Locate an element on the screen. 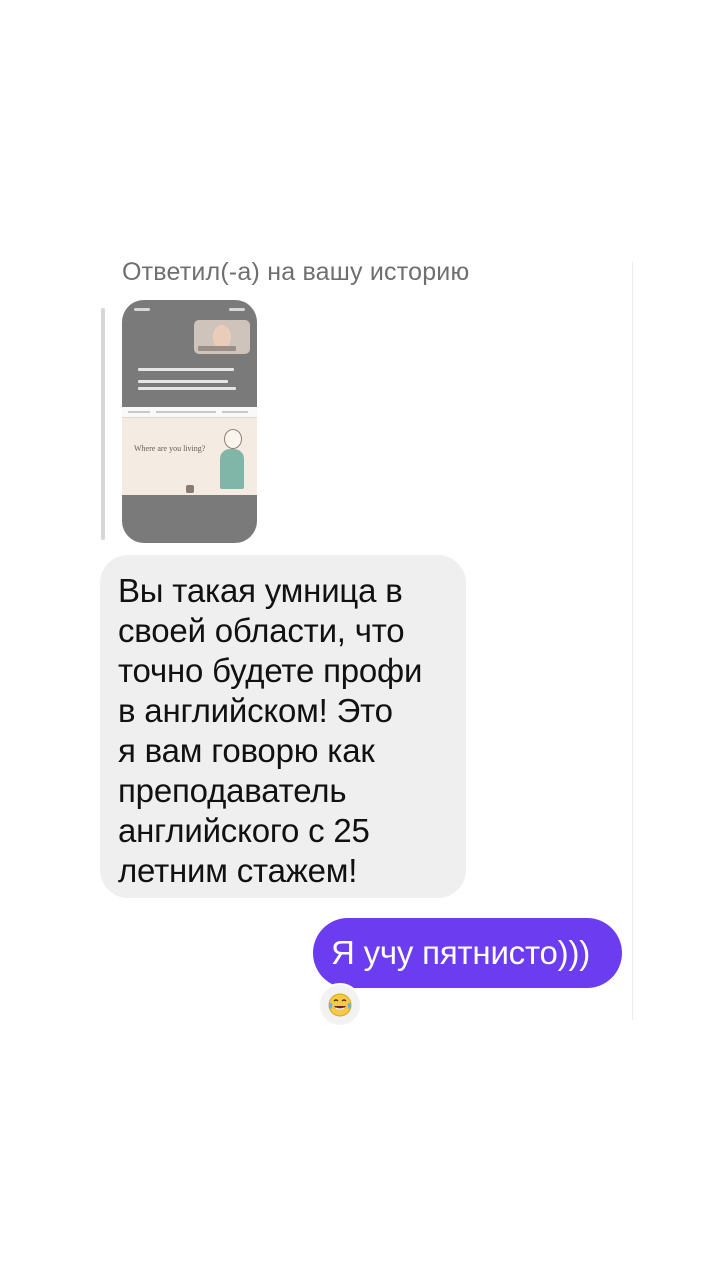 This screenshot has width=720, height=1280. story-thumbnail: Where are you living? is located at coordinates (189, 421).